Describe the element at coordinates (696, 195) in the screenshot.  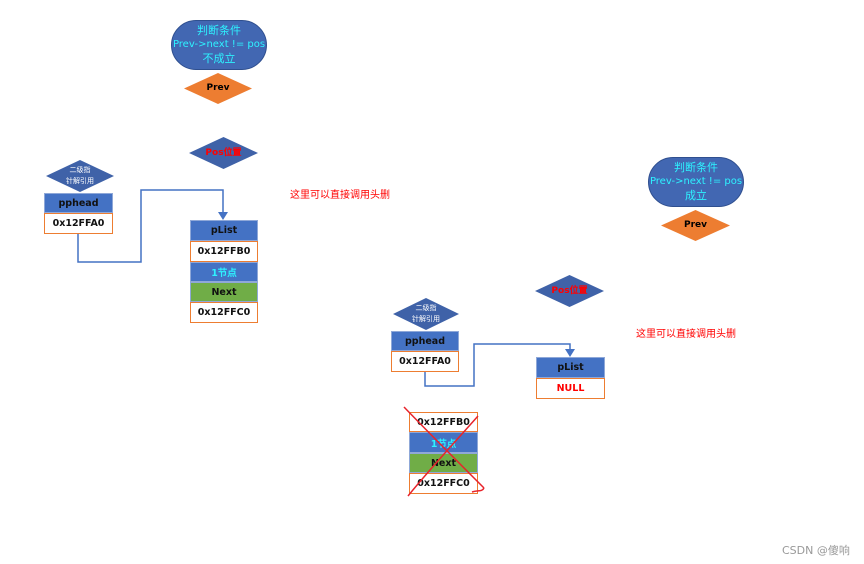
I see `condition-result: 成立` at that location.